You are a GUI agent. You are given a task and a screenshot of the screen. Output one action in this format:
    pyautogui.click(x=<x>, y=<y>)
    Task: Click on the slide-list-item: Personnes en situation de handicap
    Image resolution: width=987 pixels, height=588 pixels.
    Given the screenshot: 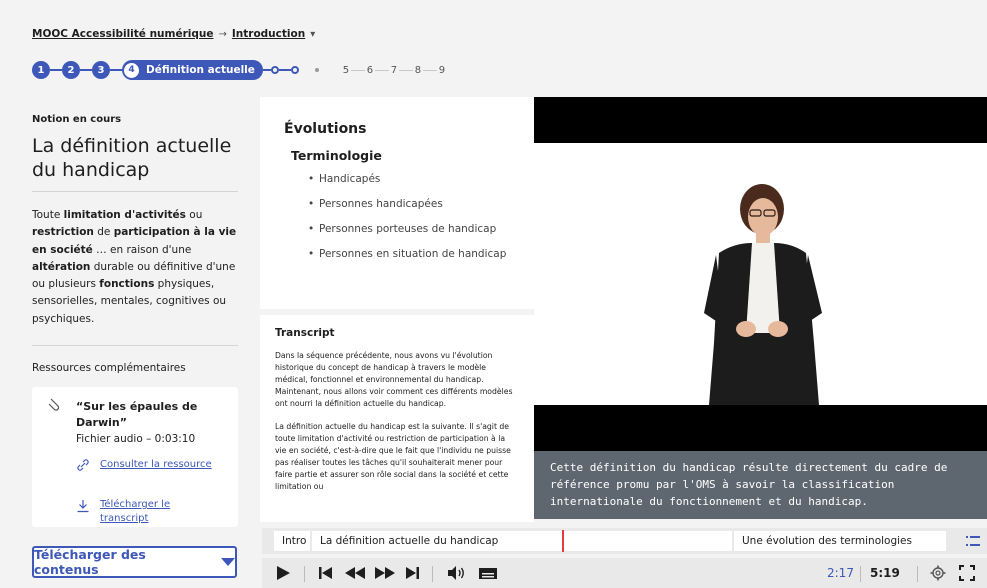 What is the action you would take?
    pyautogui.click(x=407, y=260)
    